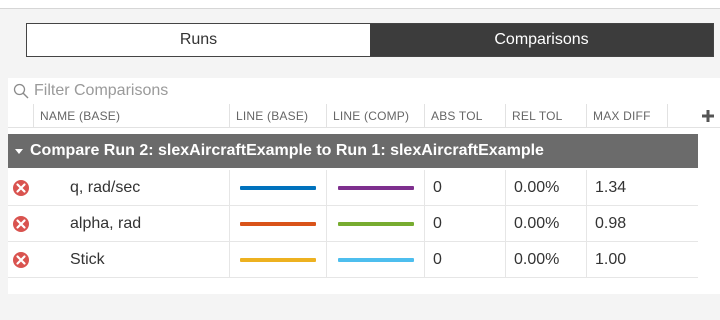  Describe the element at coordinates (19, 151) in the screenshot. I see `collapse-arrow-icon` at that location.